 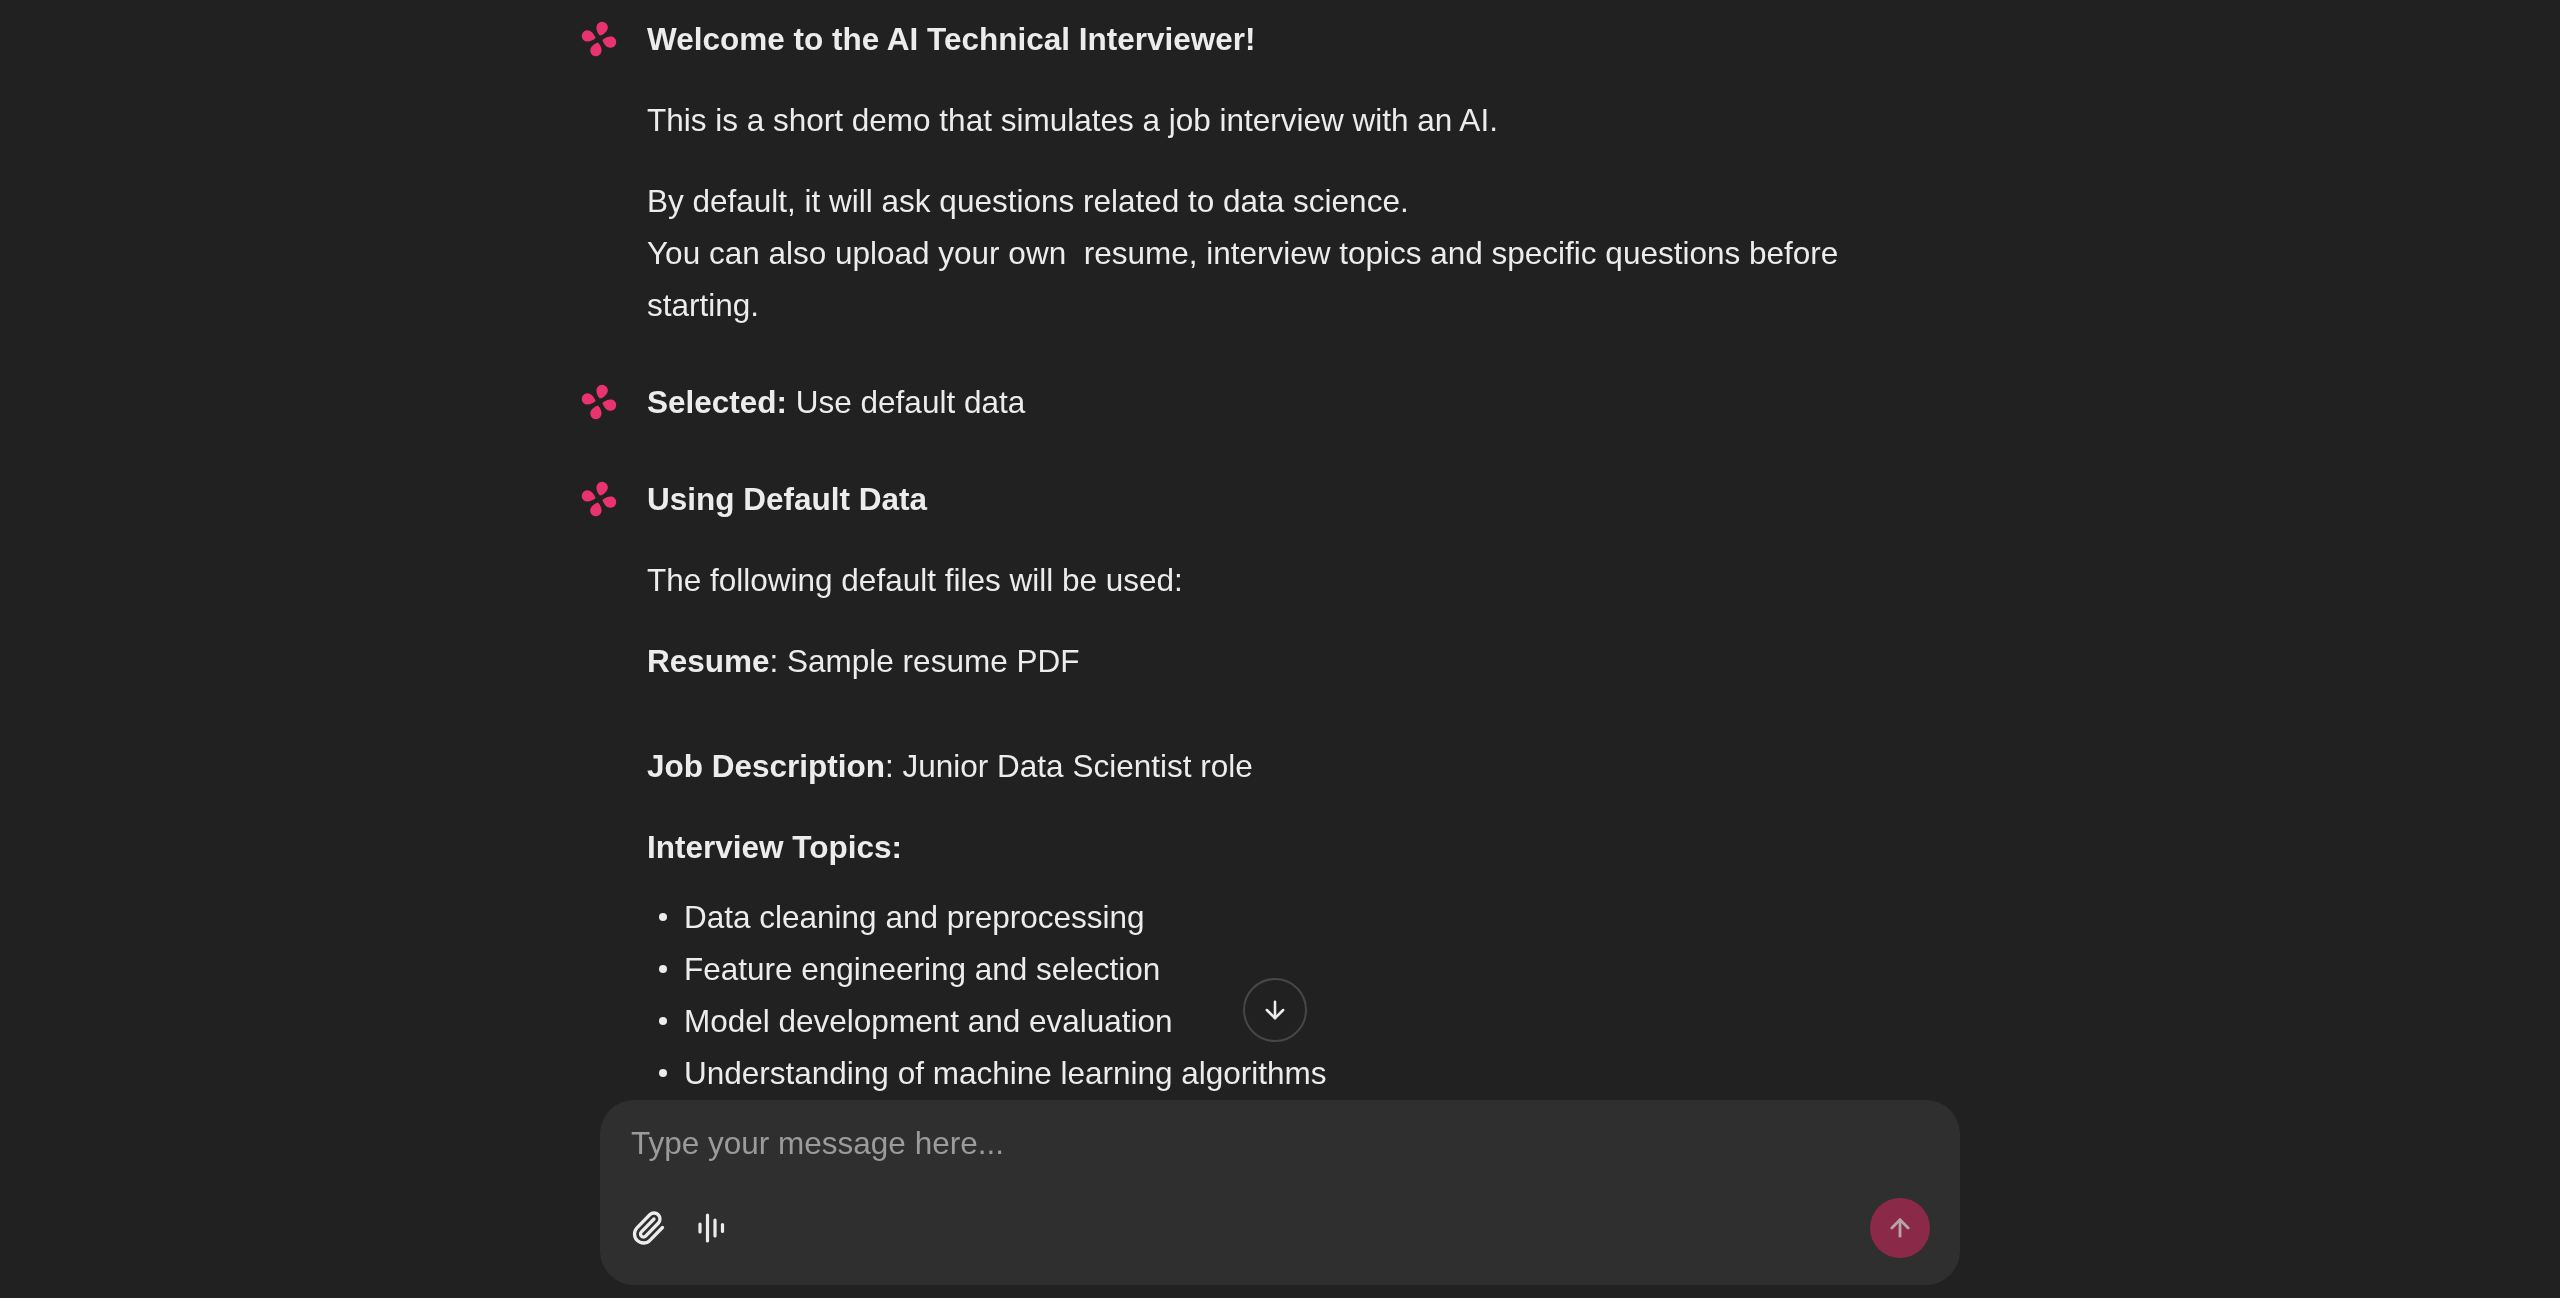 What do you see at coordinates (1243, 279) in the screenshot?
I see `message-text: You can also upload your own resume, interview topics and specific questions before starting.` at bounding box center [1243, 279].